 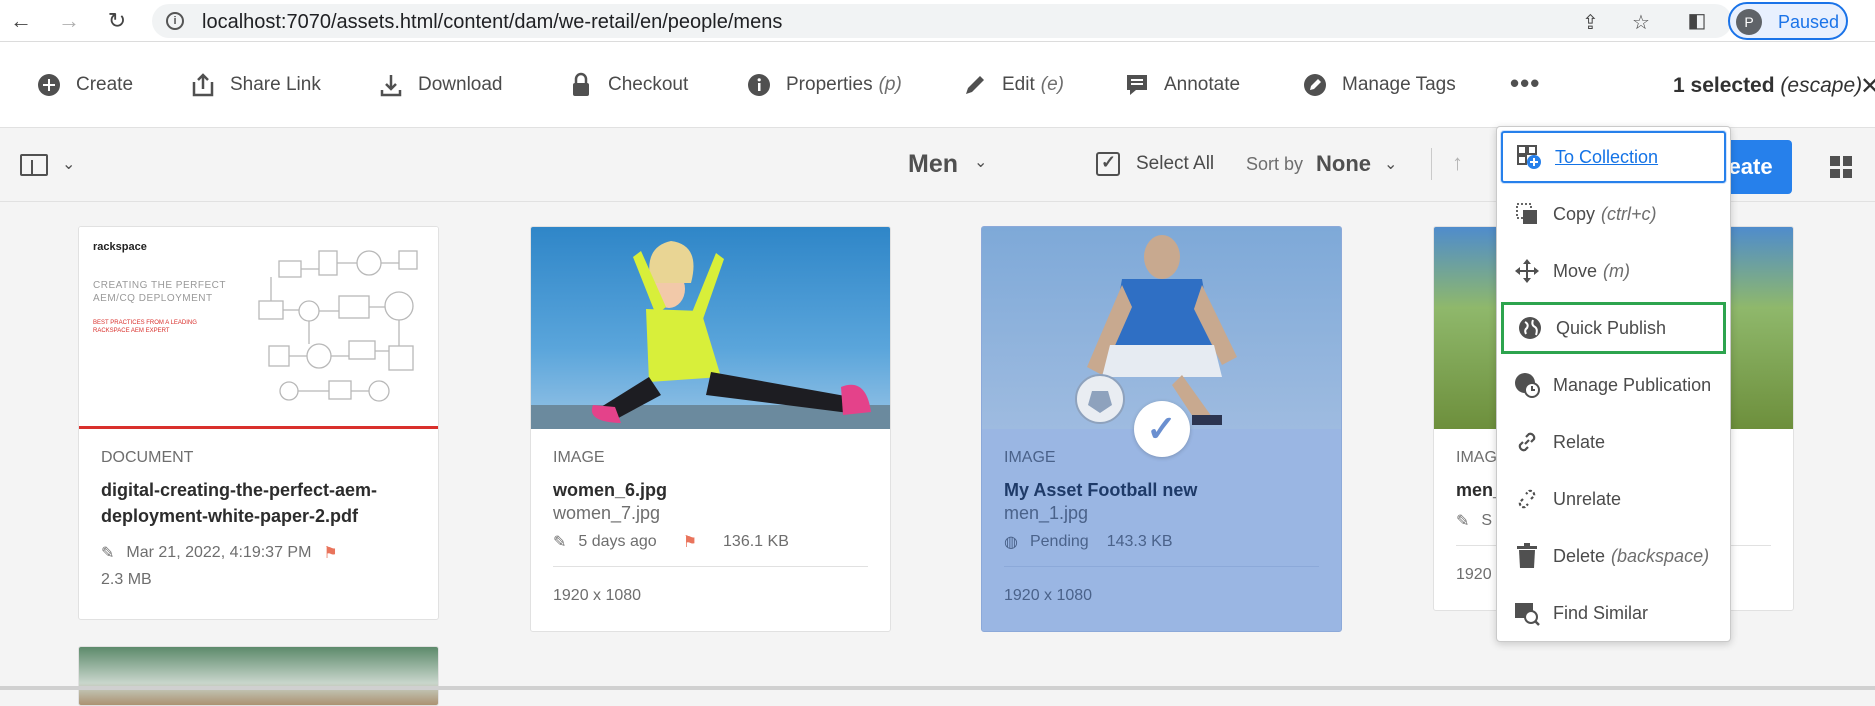 I want to click on share-link-button: Share Link, so click(x=255, y=85).